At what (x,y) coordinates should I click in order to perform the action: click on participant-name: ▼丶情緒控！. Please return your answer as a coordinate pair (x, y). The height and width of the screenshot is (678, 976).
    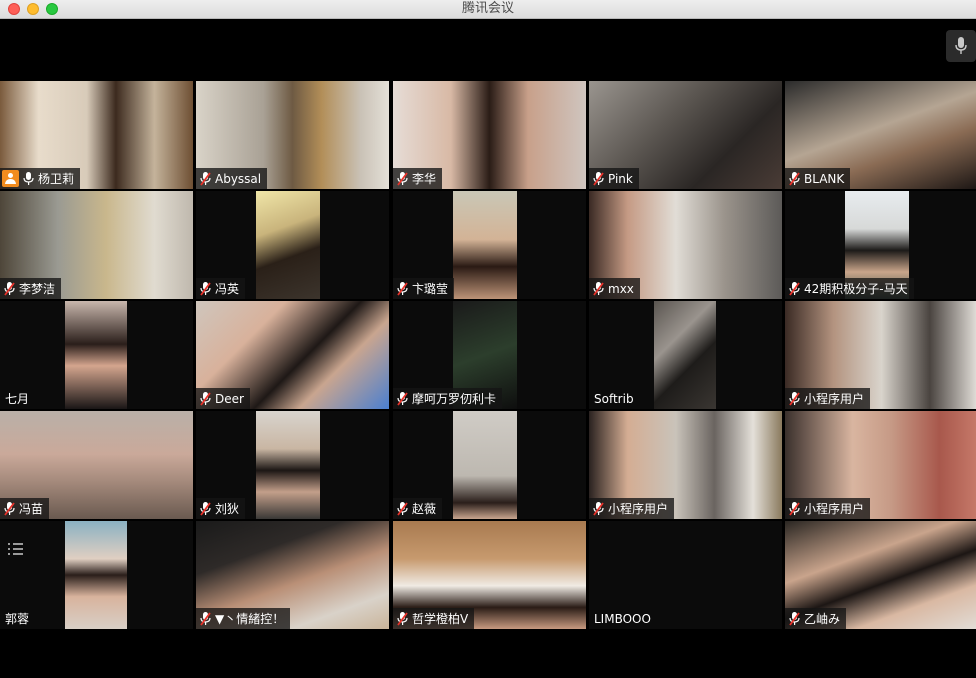
    Looking at the image, I should click on (250, 619).